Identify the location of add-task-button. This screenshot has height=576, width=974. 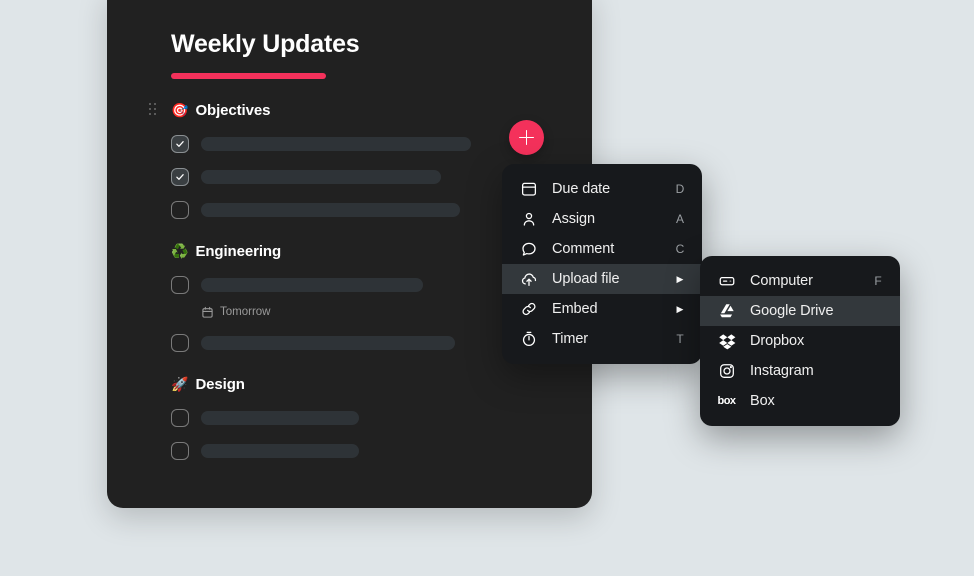
(526, 137).